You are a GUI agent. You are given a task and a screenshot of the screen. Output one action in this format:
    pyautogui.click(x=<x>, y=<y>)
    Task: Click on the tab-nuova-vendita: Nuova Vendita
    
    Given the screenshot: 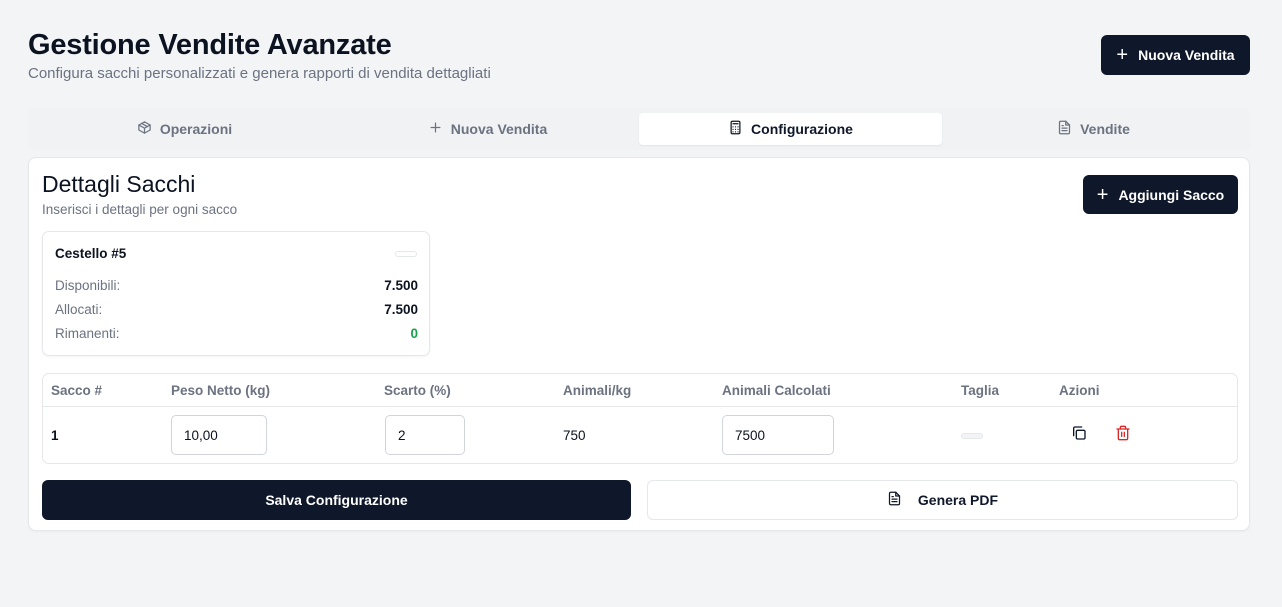 What is the action you would take?
    pyautogui.click(x=487, y=129)
    